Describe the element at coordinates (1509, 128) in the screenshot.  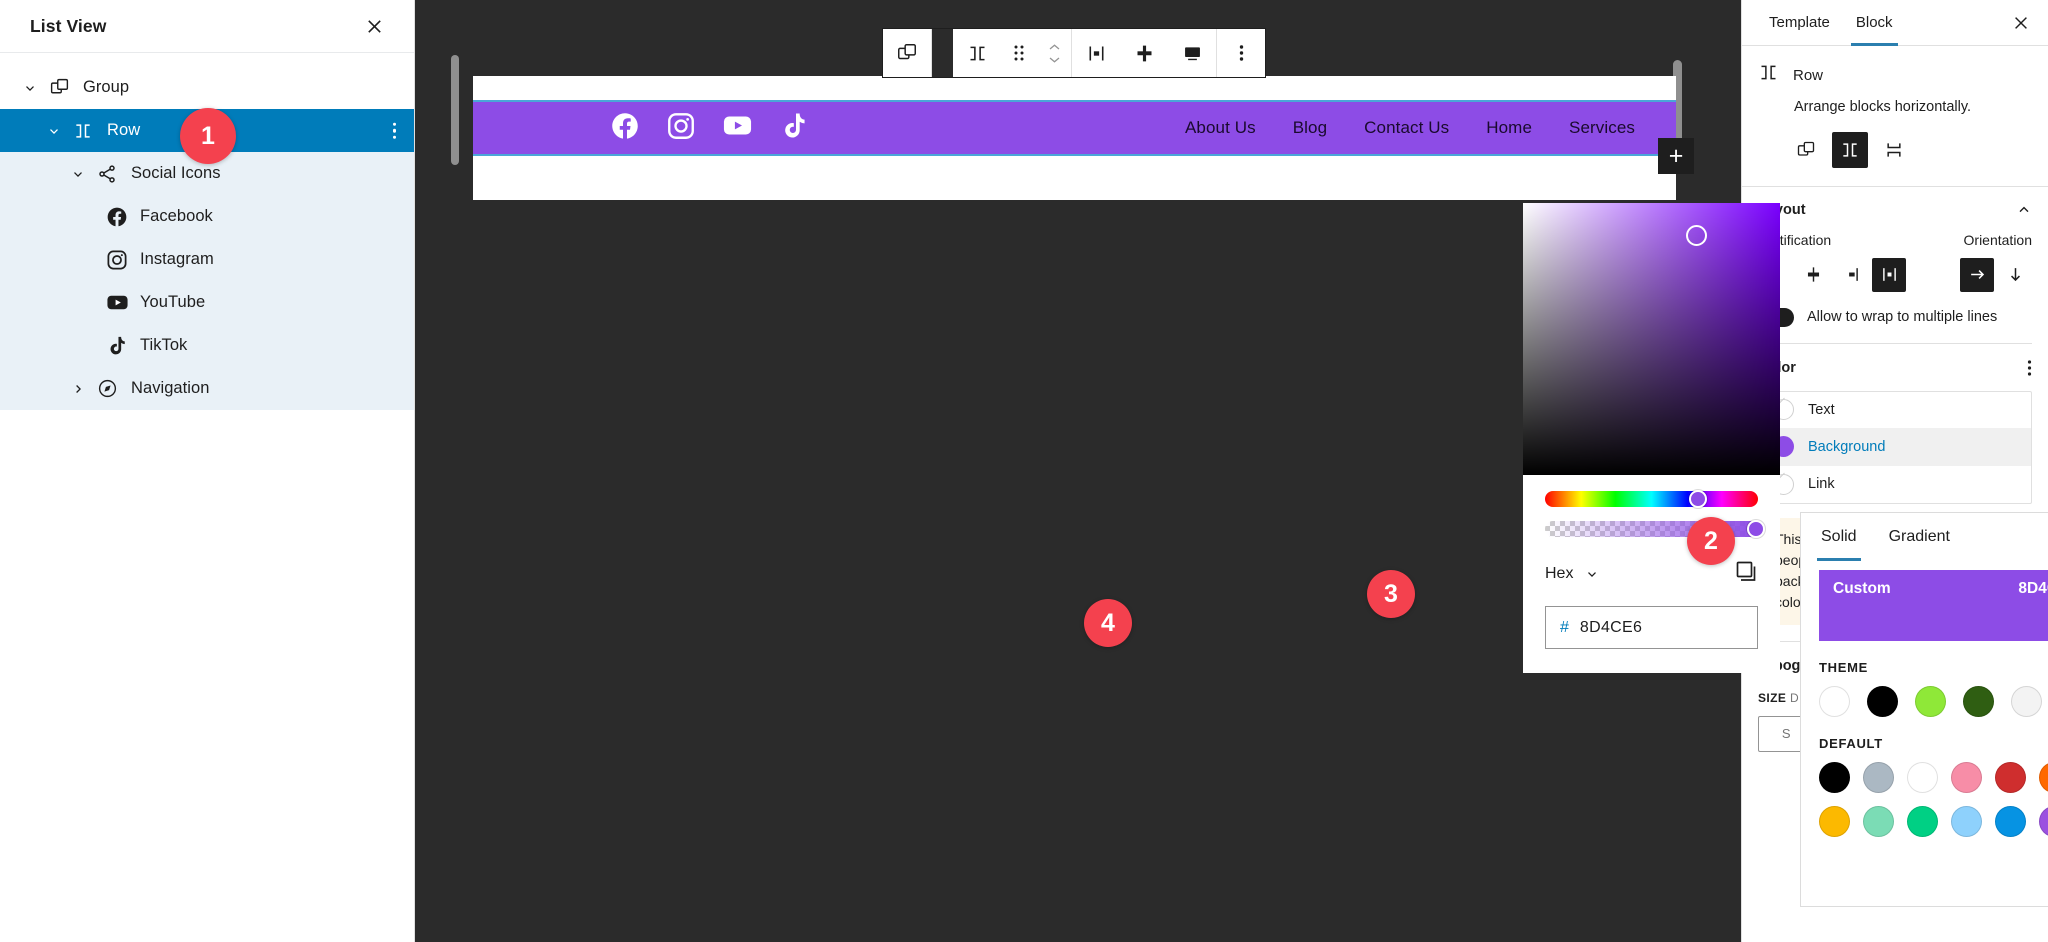
I see `nav-link-home: Home` at that location.